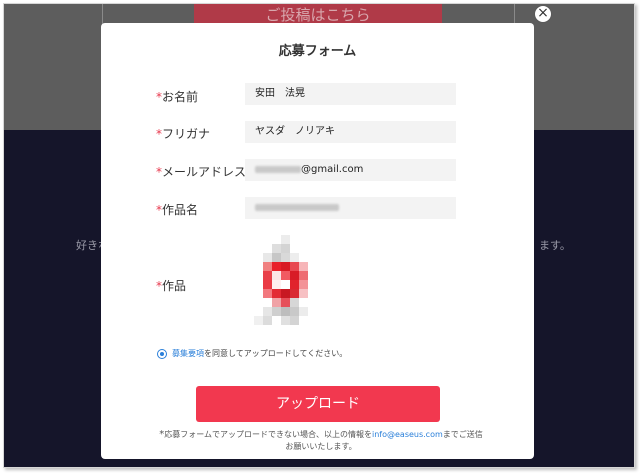  I want to click on agree-radio, so click(162, 354).